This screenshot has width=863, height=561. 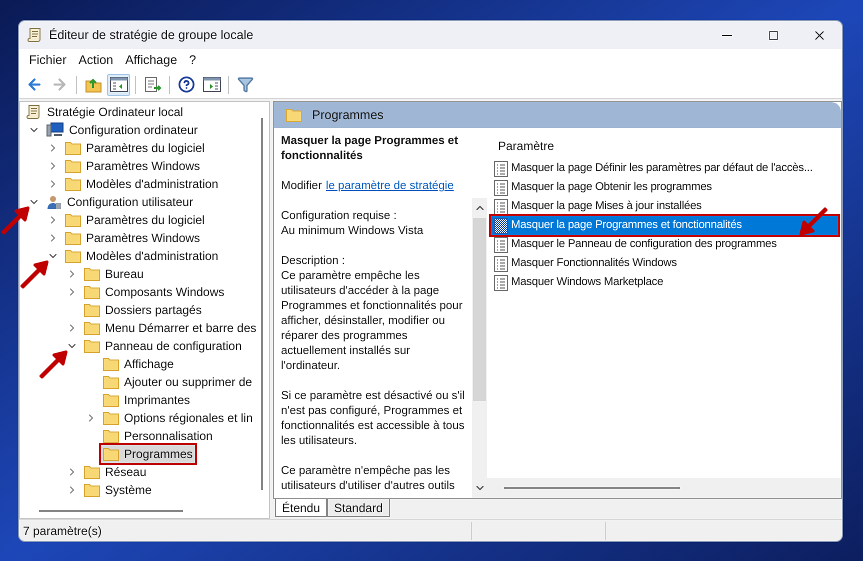 I want to click on tree-item: Imprimantes, so click(x=146, y=400).